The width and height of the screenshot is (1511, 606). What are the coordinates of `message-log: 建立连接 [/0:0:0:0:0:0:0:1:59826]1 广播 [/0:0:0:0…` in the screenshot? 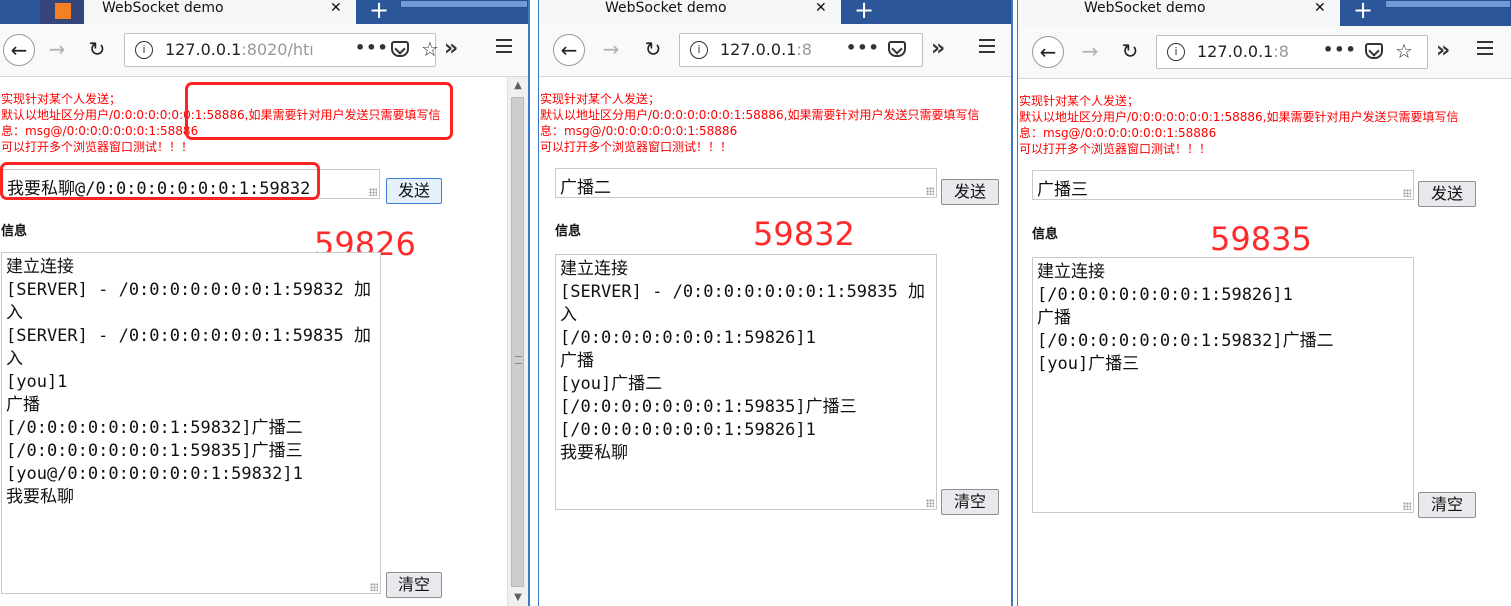 It's located at (1223, 385).